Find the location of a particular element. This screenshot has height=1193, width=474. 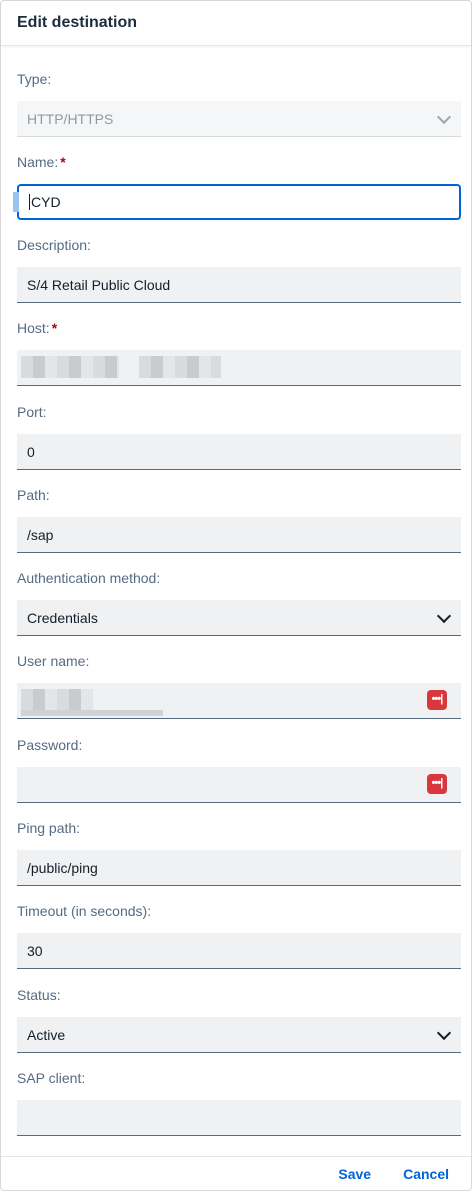

path-field: Path: /sap is located at coordinates (239, 519).